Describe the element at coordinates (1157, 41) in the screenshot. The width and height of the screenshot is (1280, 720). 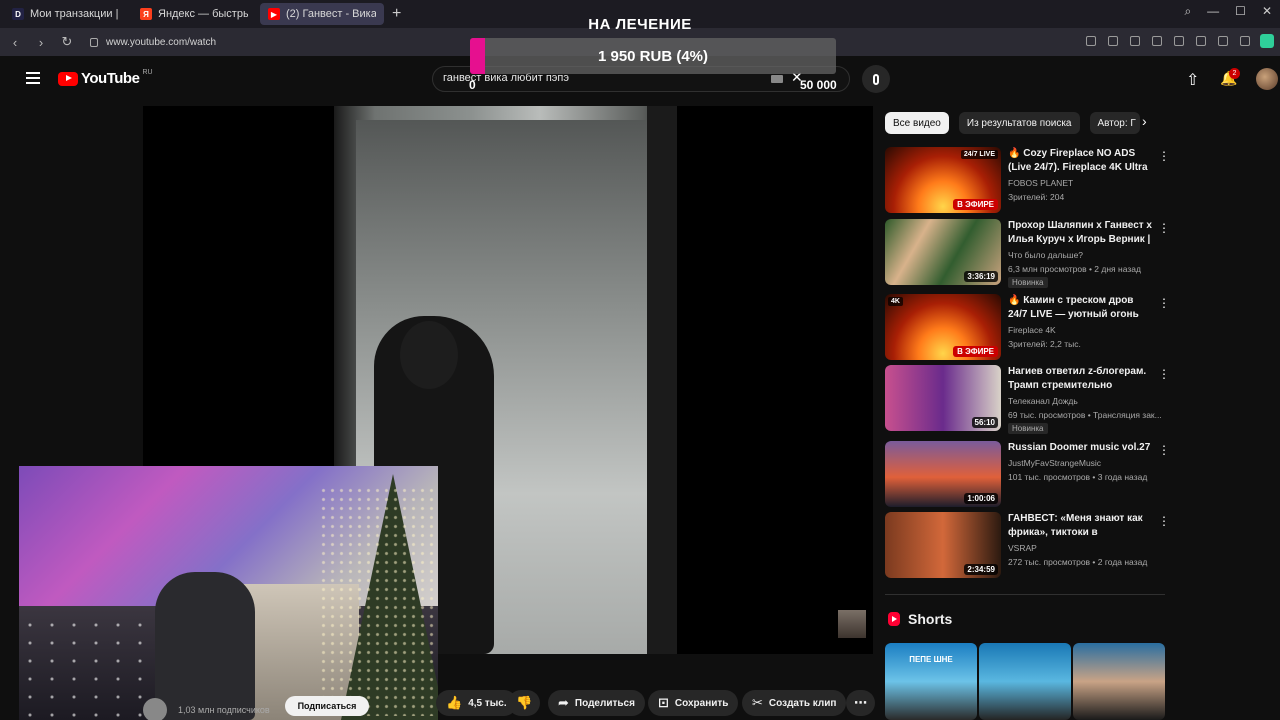
I see `play-icon` at that location.